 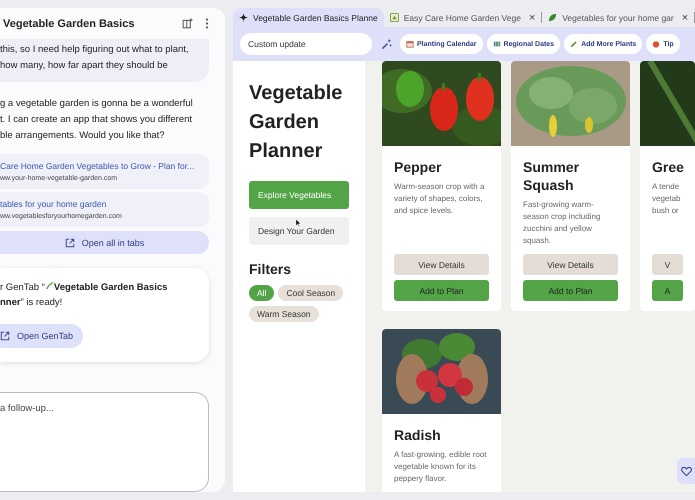 I want to click on vegetable-description: Fast-growing warm-season crop including zucchini and yellow squash., so click(x=562, y=223).